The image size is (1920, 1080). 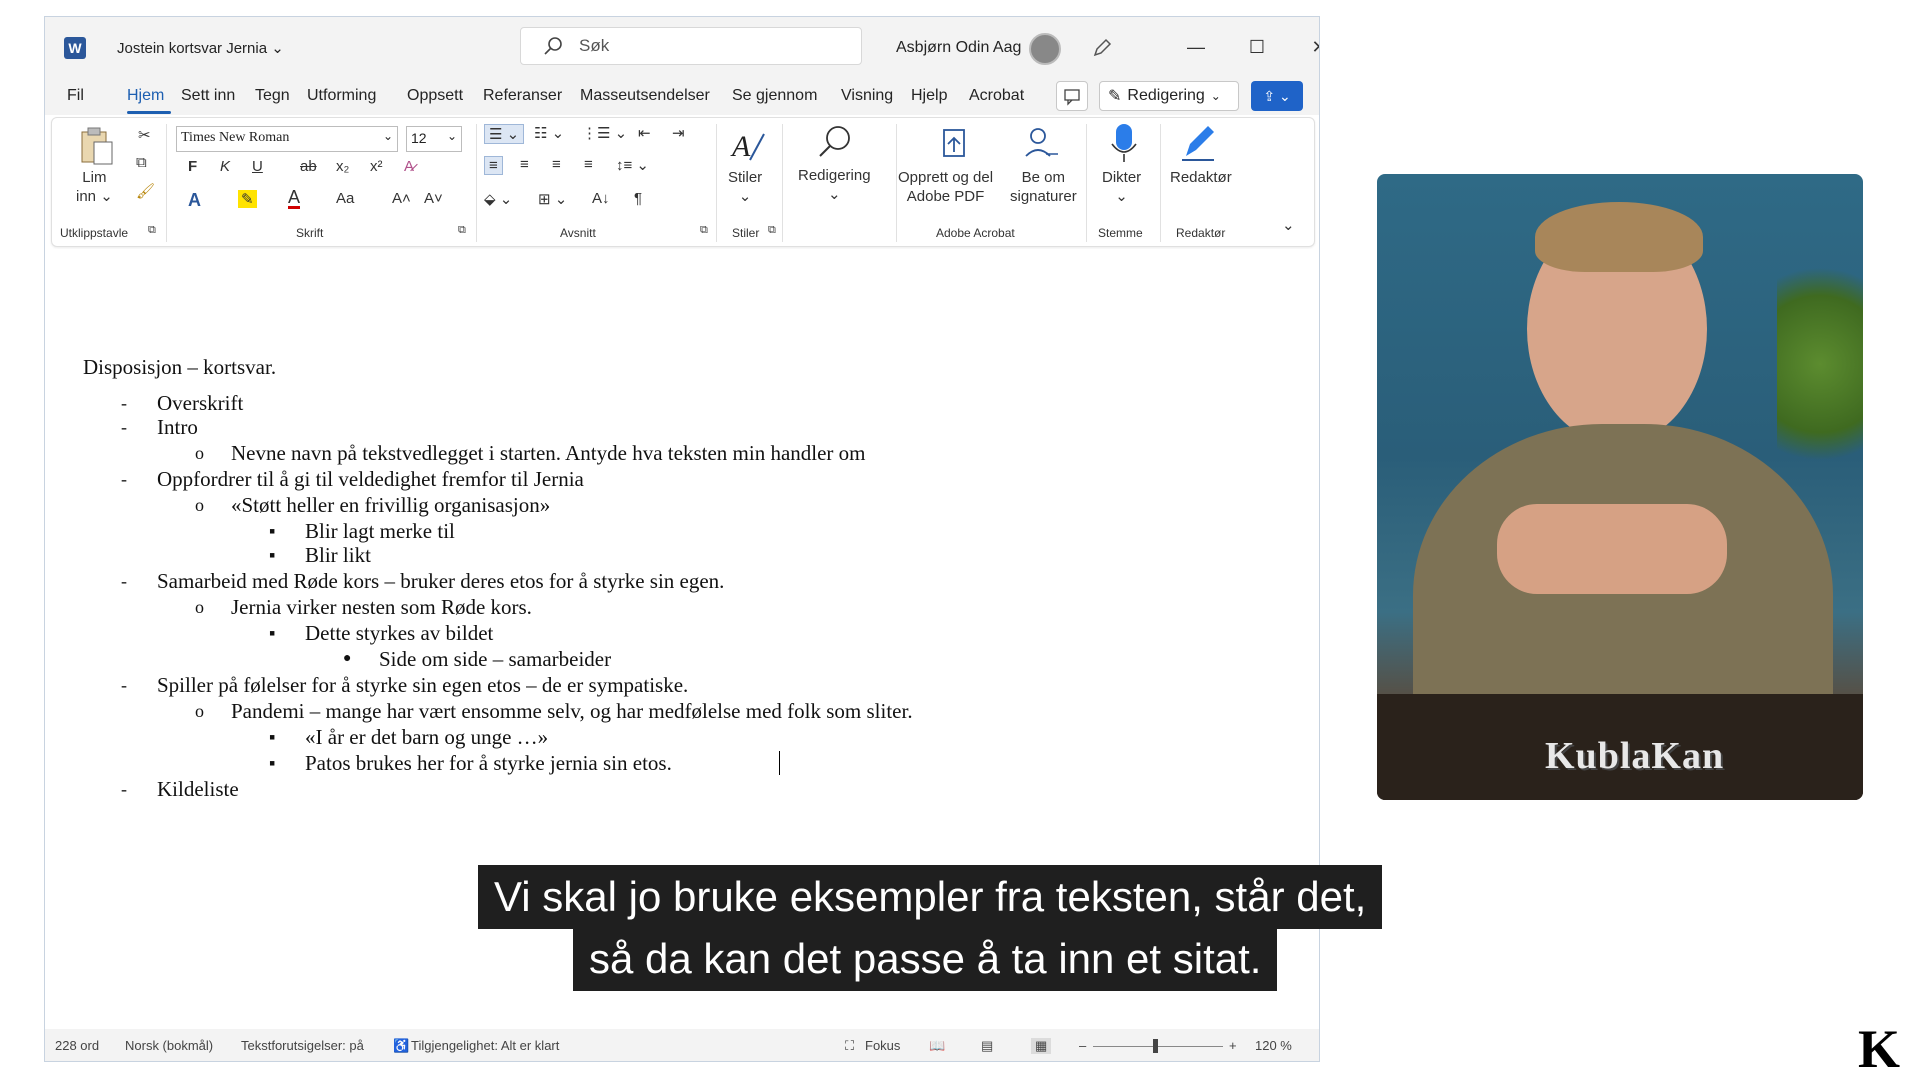 What do you see at coordinates (1273, 1045) in the screenshot?
I see `zoom-level: 120 %` at bounding box center [1273, 1045].